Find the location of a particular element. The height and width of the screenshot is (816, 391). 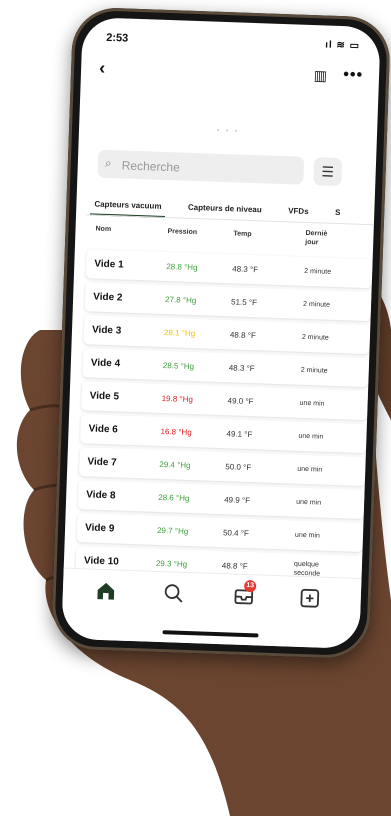

table-row: Vide 9 29.7 °Hg 50.4 °F une min is located at coordinates (220, 533).